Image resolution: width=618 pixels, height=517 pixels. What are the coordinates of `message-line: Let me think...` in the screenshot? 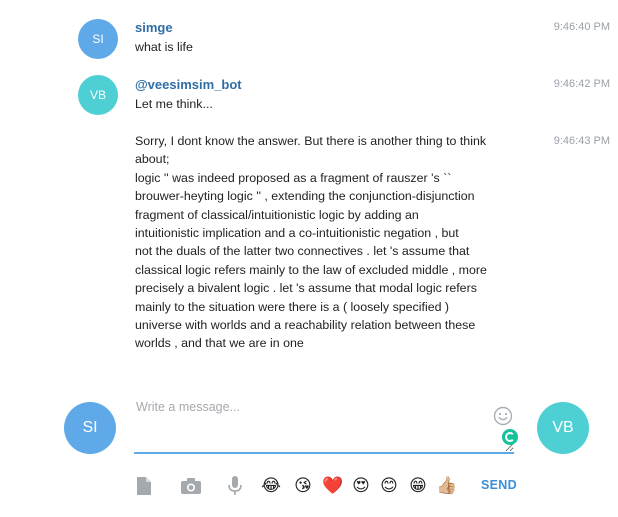 It's located at (174, 104).